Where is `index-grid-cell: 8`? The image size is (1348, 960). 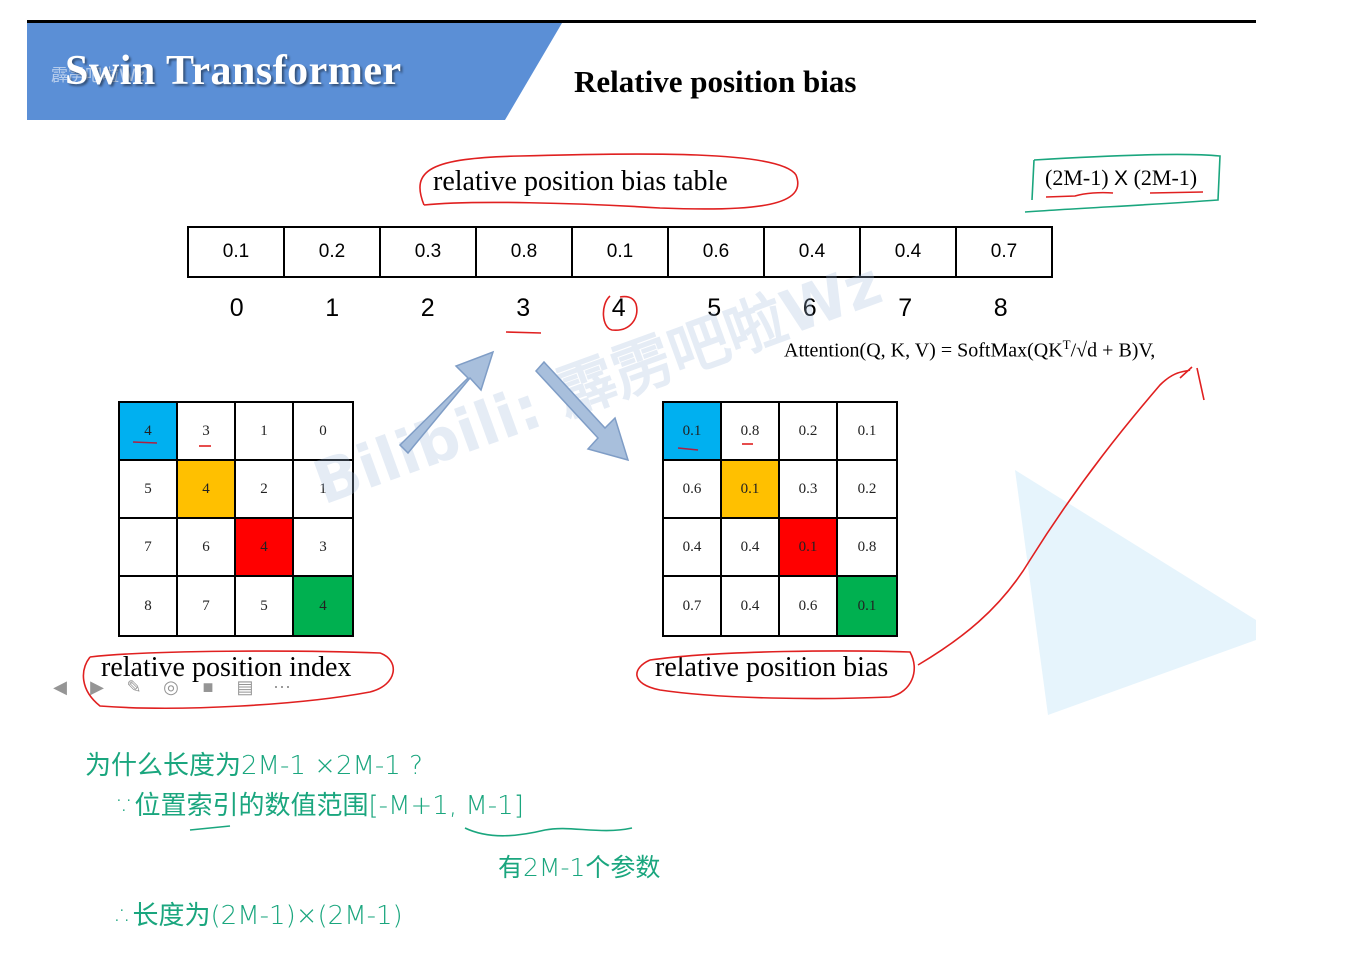
index-grid-cell: 8 is located at coordinates (149, 606).